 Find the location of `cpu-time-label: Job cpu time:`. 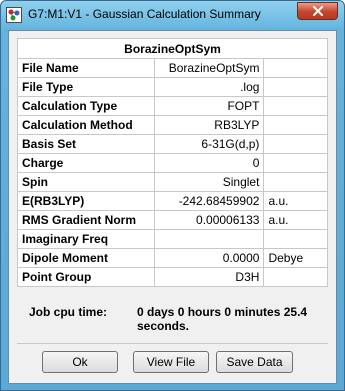

cpu-time-label: Job cpu time: is located at coordinates (68, 312).